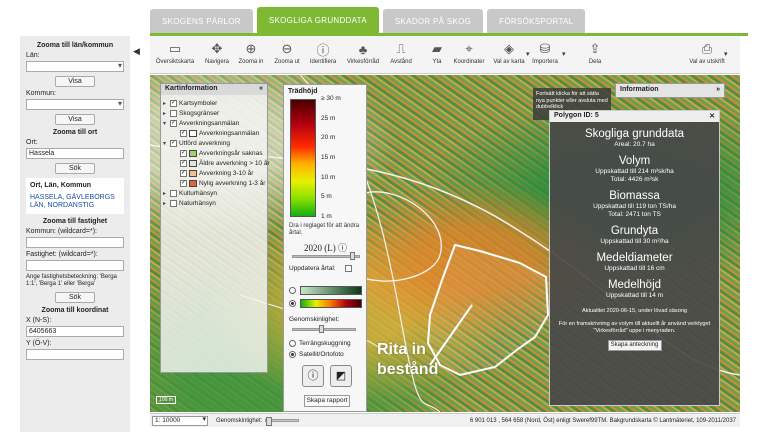 The width and height of the screenshot is (768, 432). What do you see at coordinates (214, 153) in the screenshot?
I see `layer-tree-item: ✓ Avverkningsår saknas` at bounding box center [214, 153].